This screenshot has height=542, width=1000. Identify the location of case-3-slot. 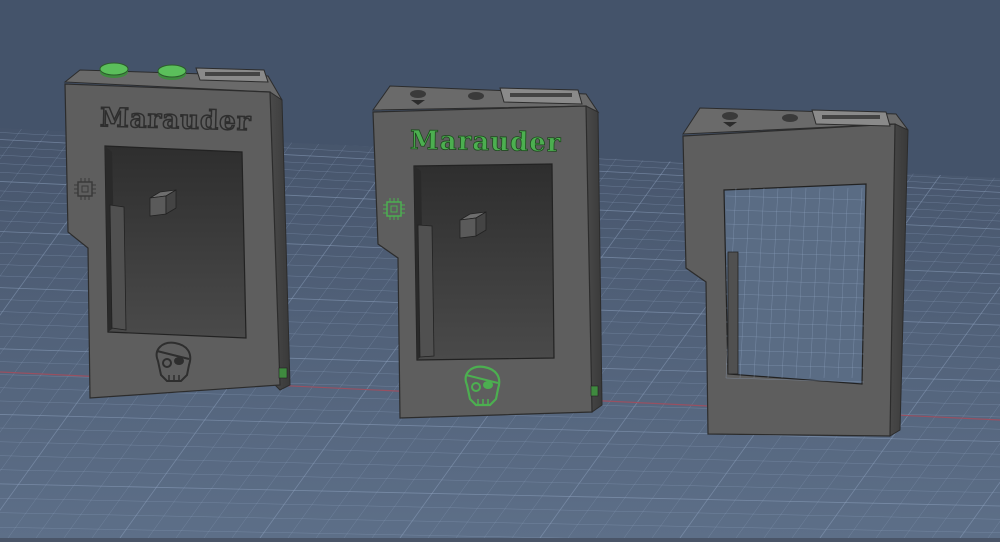
(733, 313).